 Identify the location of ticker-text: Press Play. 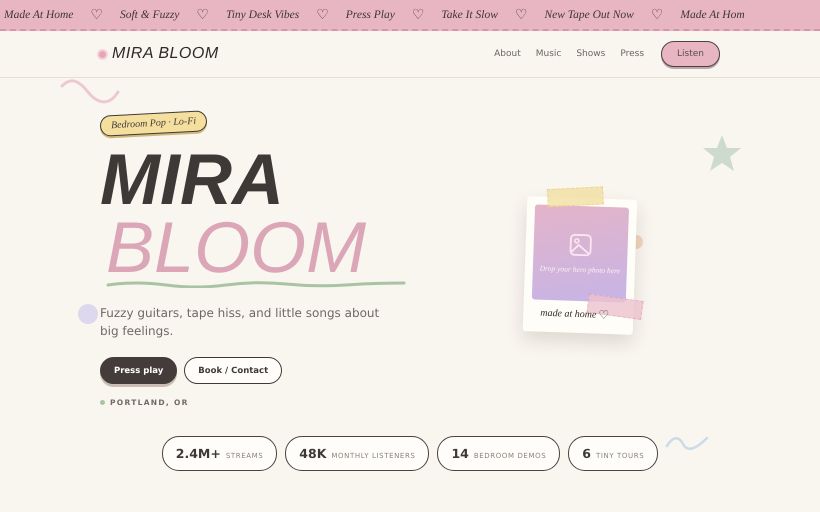
(370, 14).